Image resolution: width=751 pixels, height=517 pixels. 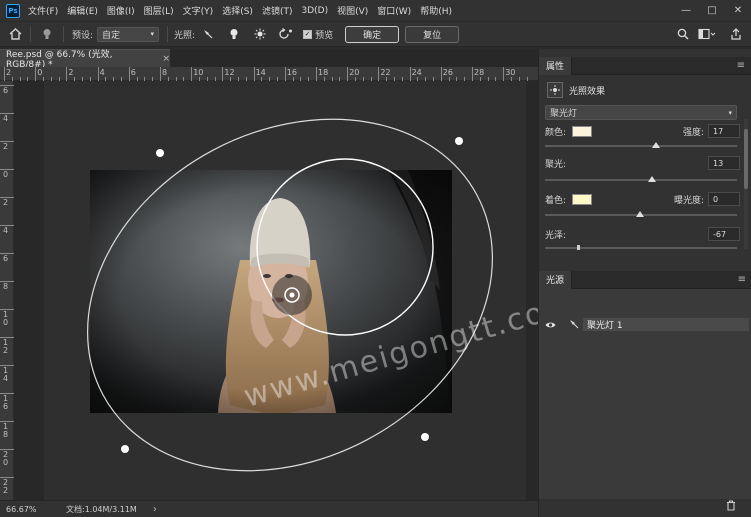 What do you see at coordinates (352, 10) in the screenshot?
I see `menu-view: 视图(V)` at bounding box center [352, 10].